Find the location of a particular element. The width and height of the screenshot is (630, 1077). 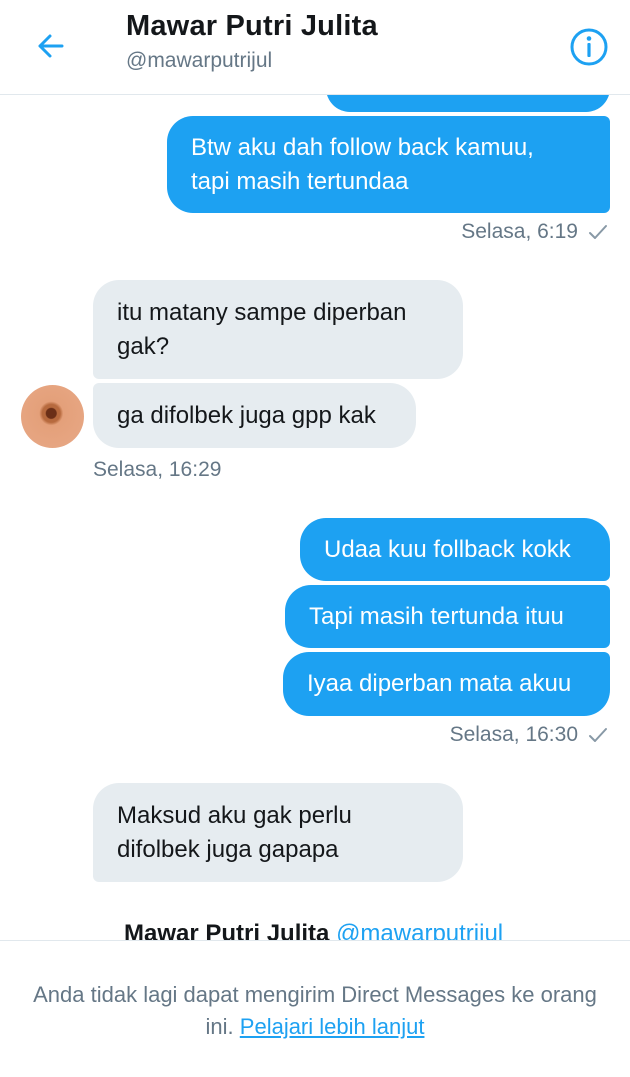

message-bubble-incoming: ga difolbek juga gpp kak is located at coordinates (254, 415).